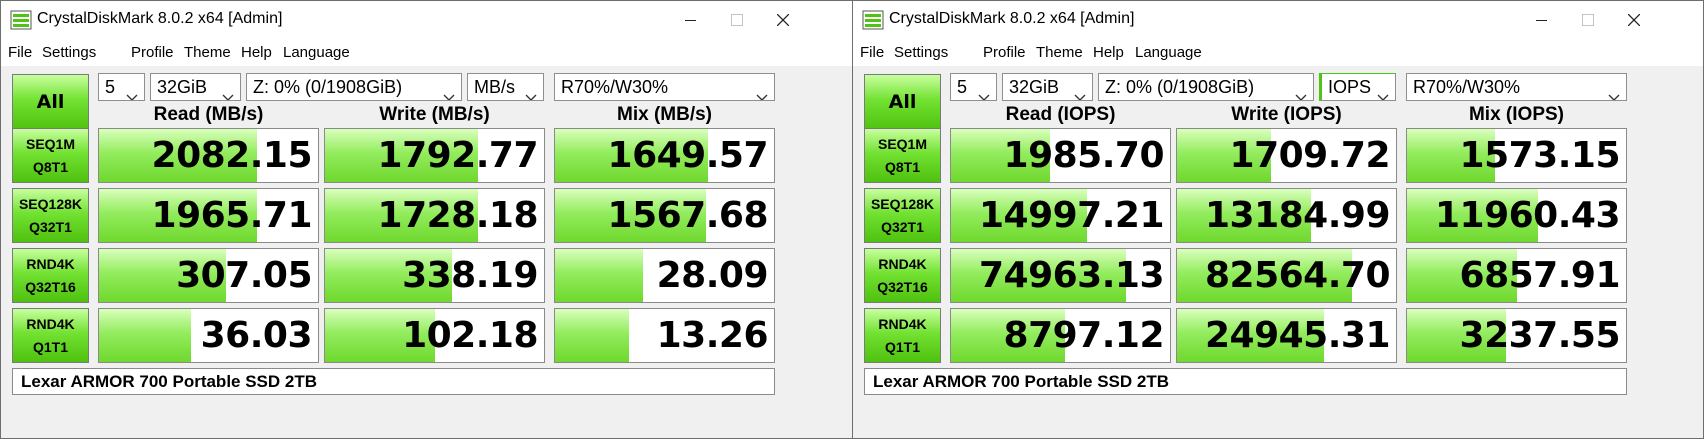  Describe the element at coordinates (902, 167) in the screenshot. I see `test-params: Q8T1` at that location.